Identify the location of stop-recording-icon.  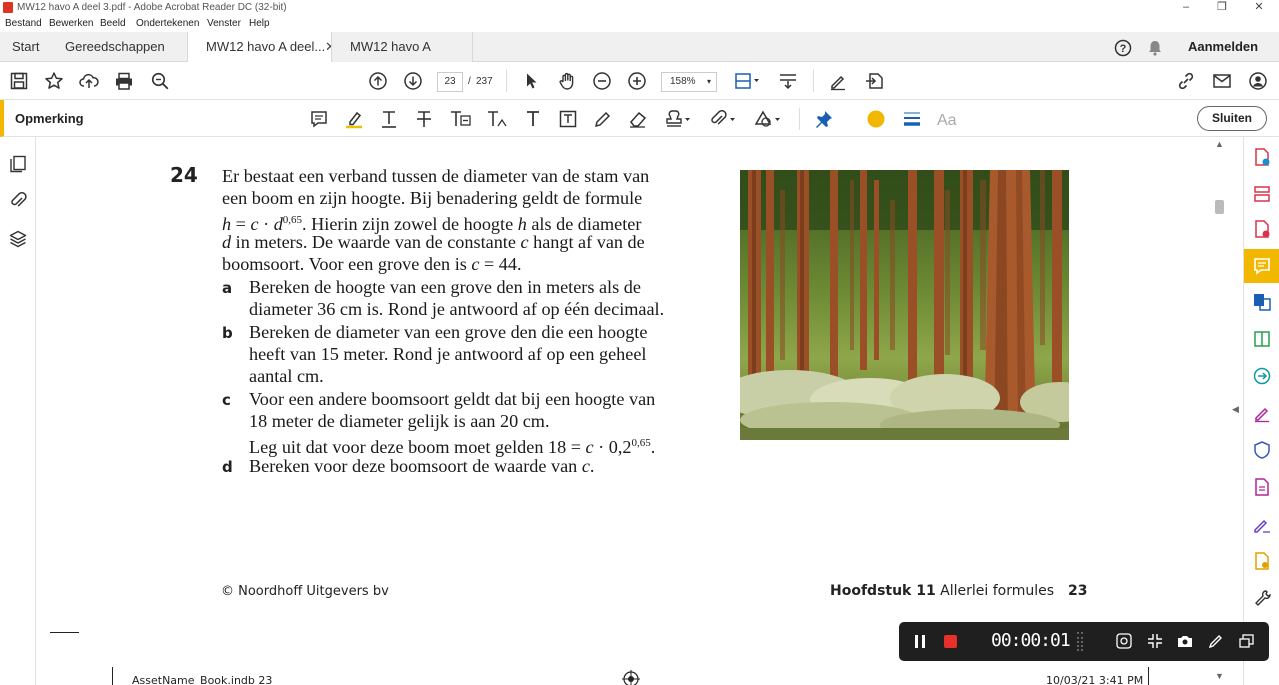
(950, 641).